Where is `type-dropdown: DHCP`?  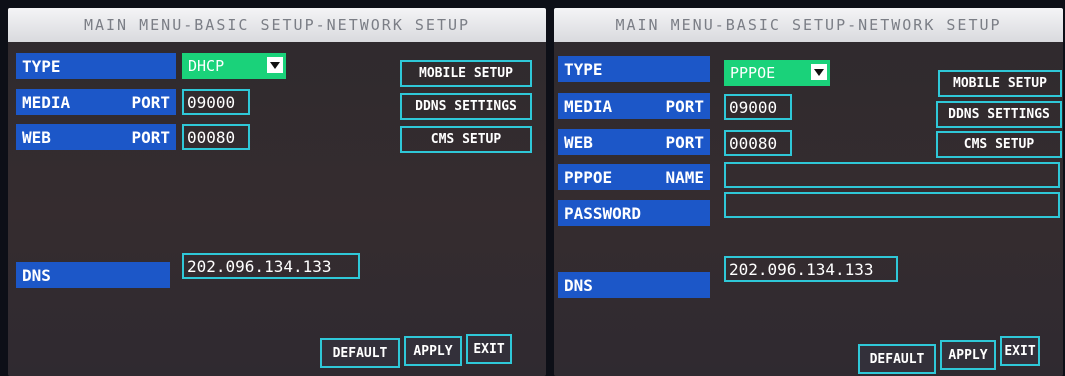
type-dropdown: DHCP is located at coordinates (234, 66).